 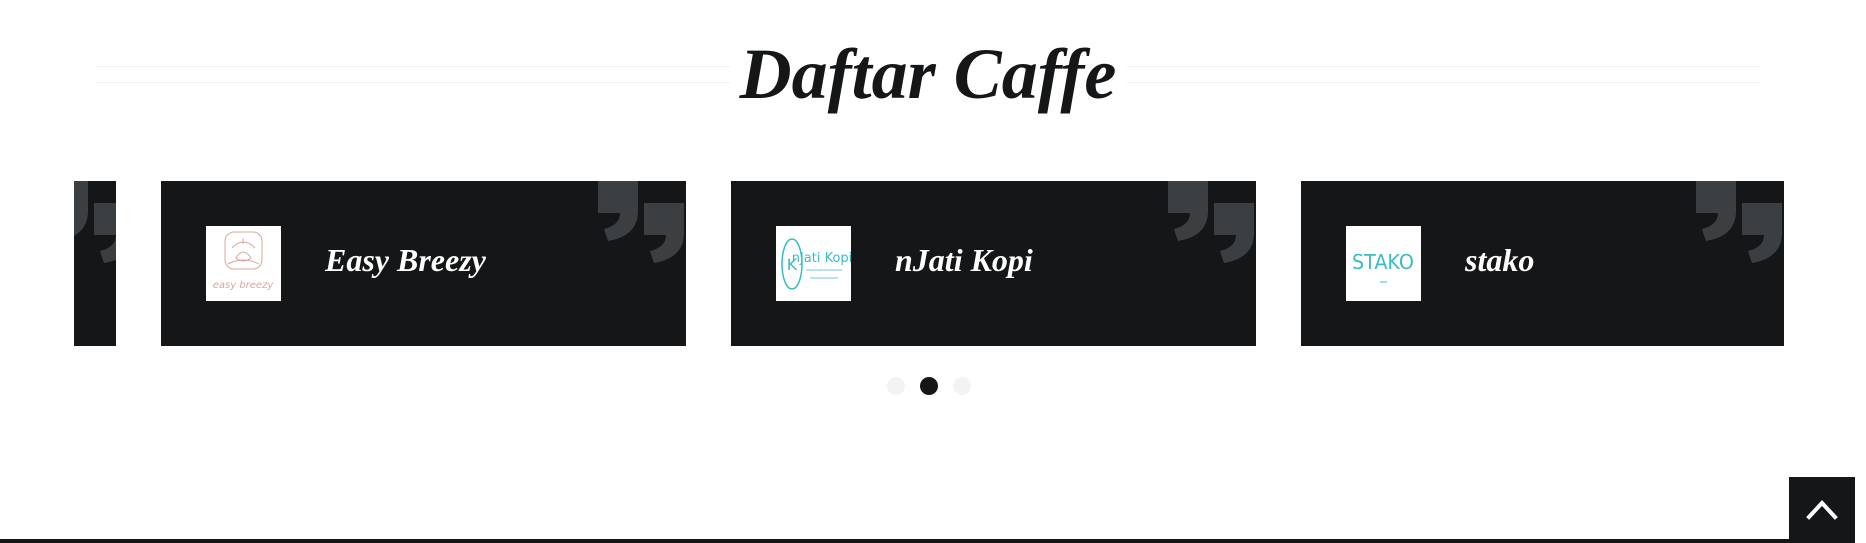 I want to click on carousel-pagination, so click(x=932, y=386).